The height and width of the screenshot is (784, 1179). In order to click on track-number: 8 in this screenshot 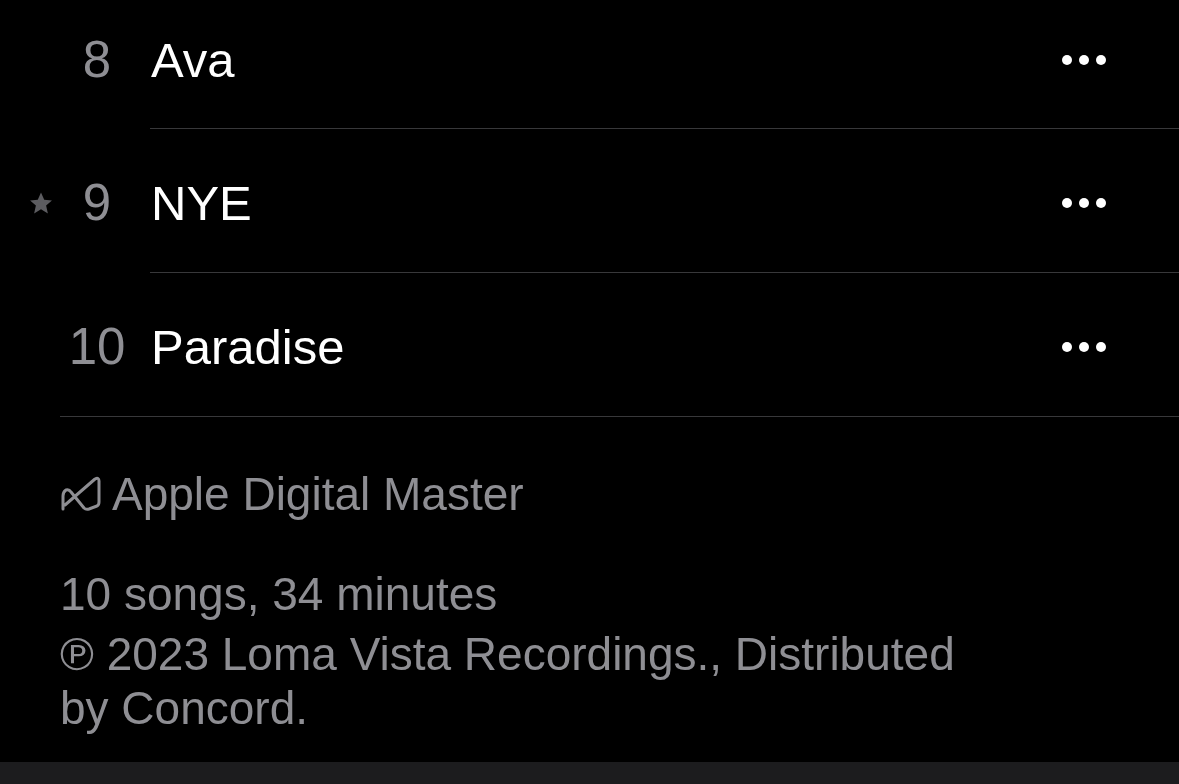, I will do `click(97, 60)`.